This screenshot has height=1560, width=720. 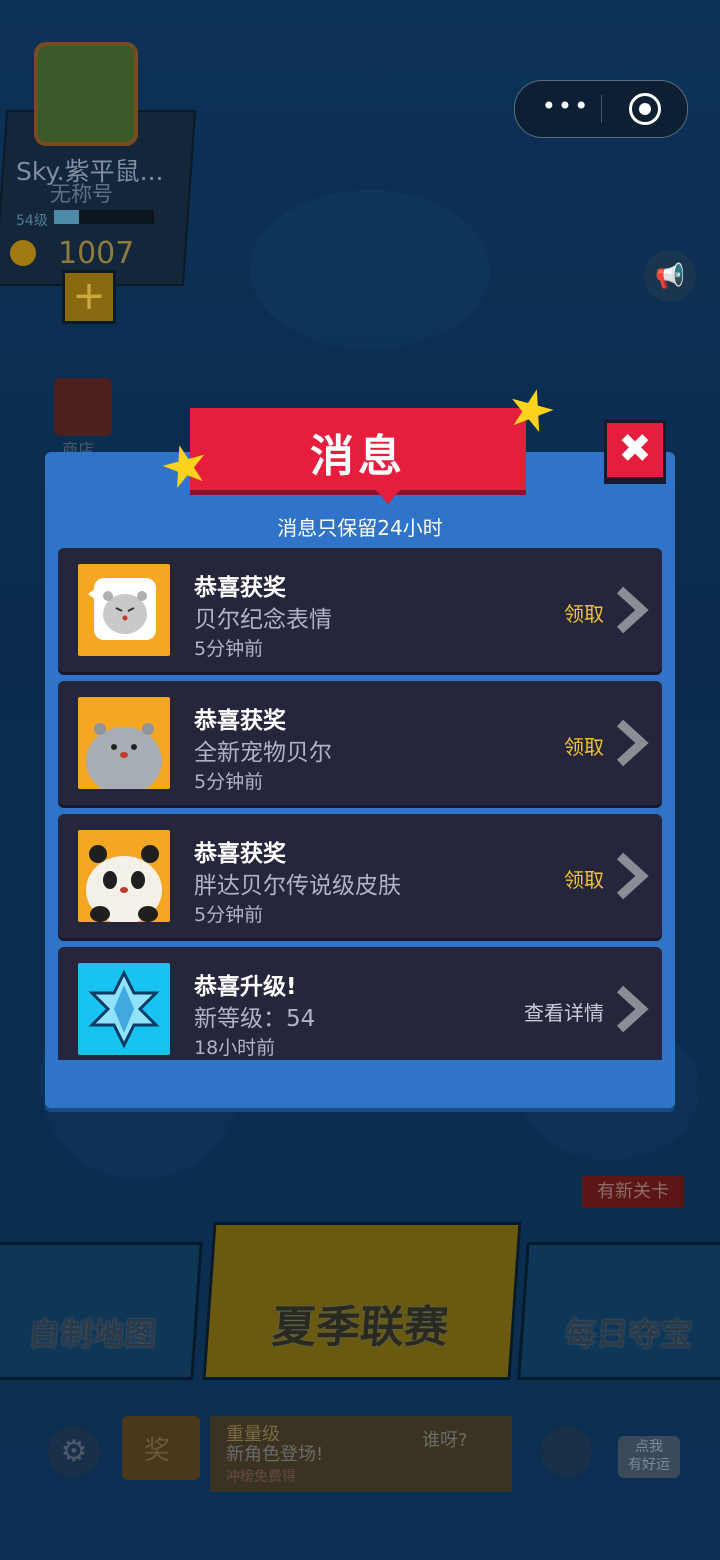 I want to click on message-row: 恭喜获奖 贝尔纪念表情 5分钟前 领取, so click(x=360, y=610).